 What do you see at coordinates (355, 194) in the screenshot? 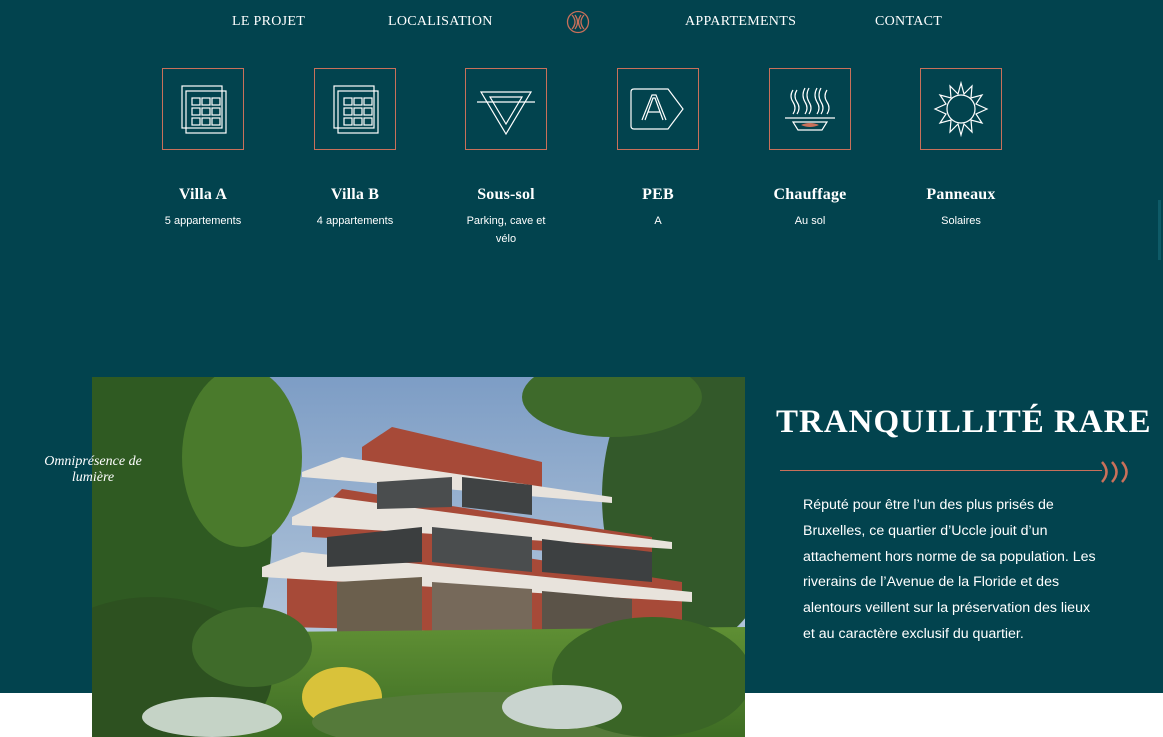
I see `feature-title: Villa B` at bounding box center [355, 194].